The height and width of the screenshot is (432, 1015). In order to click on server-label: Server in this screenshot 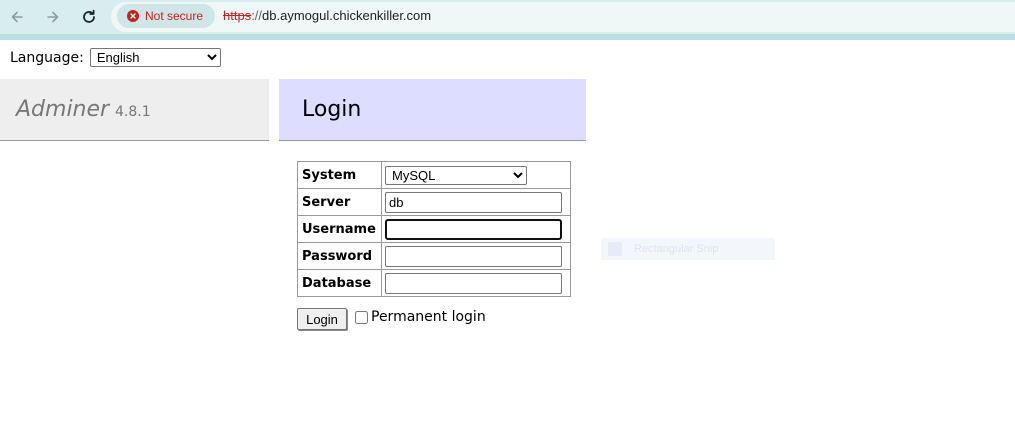, I will do `click(339, 202)`.